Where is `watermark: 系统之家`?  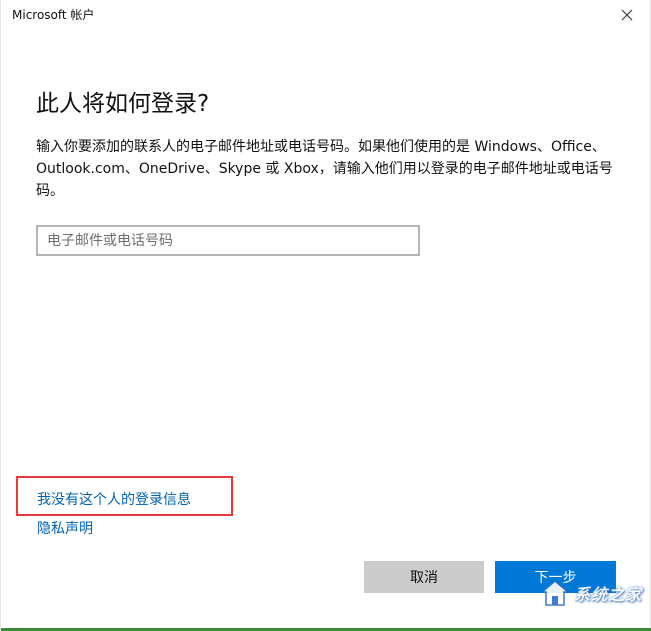
watermark: 系统之家 is located at coordinates (590, 593).